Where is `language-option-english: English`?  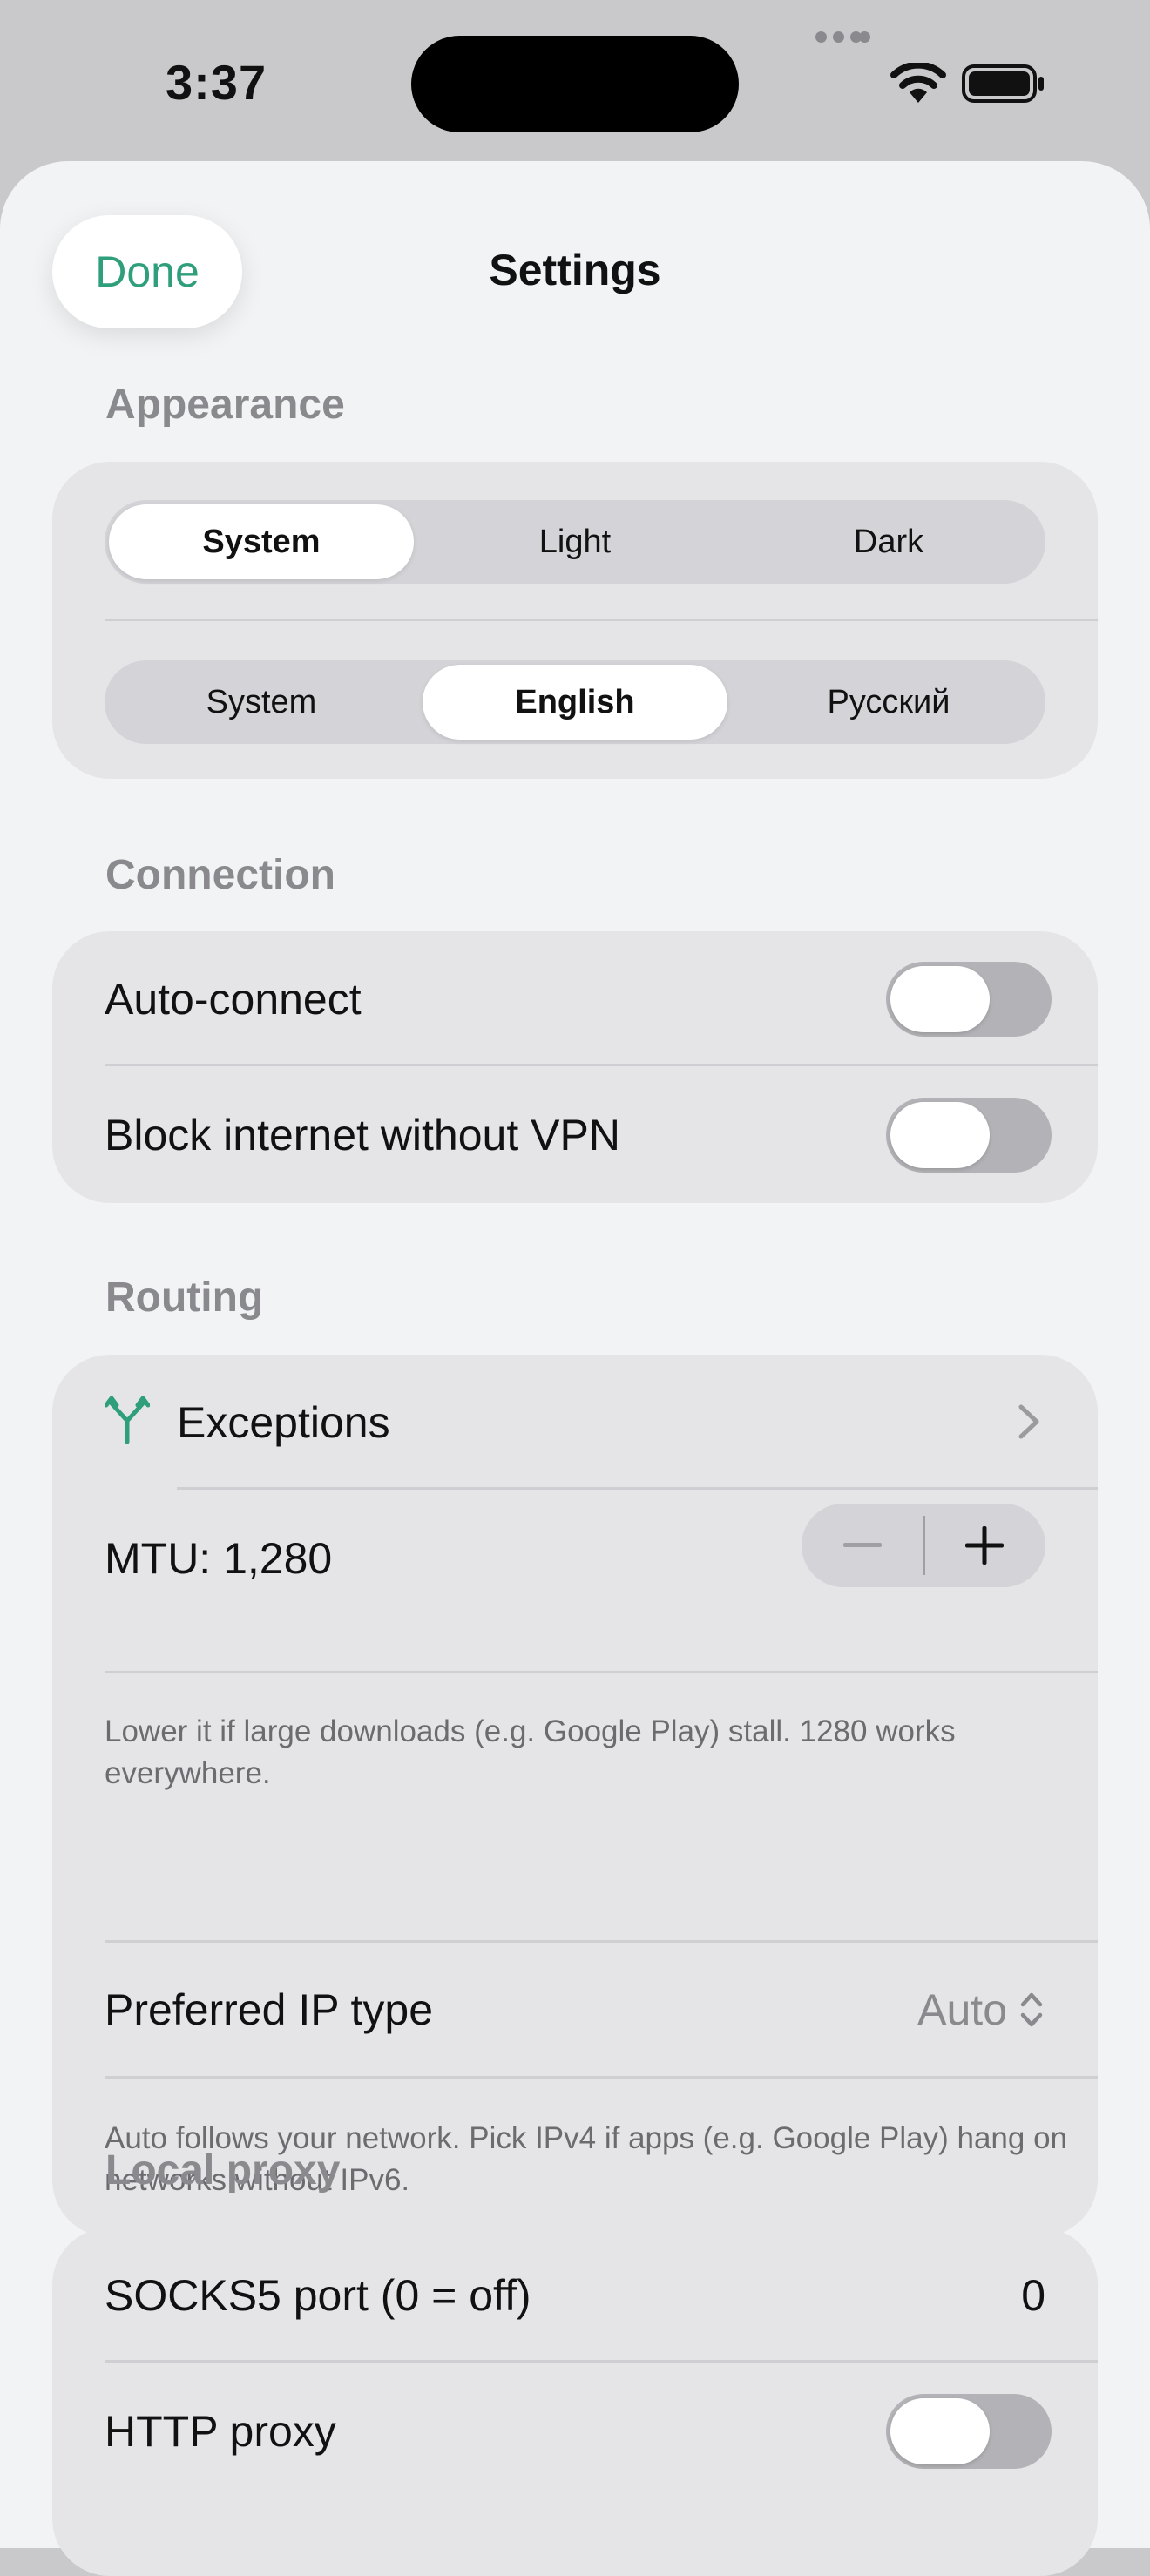
language-option-english: English is located at coordinates (575, 702).